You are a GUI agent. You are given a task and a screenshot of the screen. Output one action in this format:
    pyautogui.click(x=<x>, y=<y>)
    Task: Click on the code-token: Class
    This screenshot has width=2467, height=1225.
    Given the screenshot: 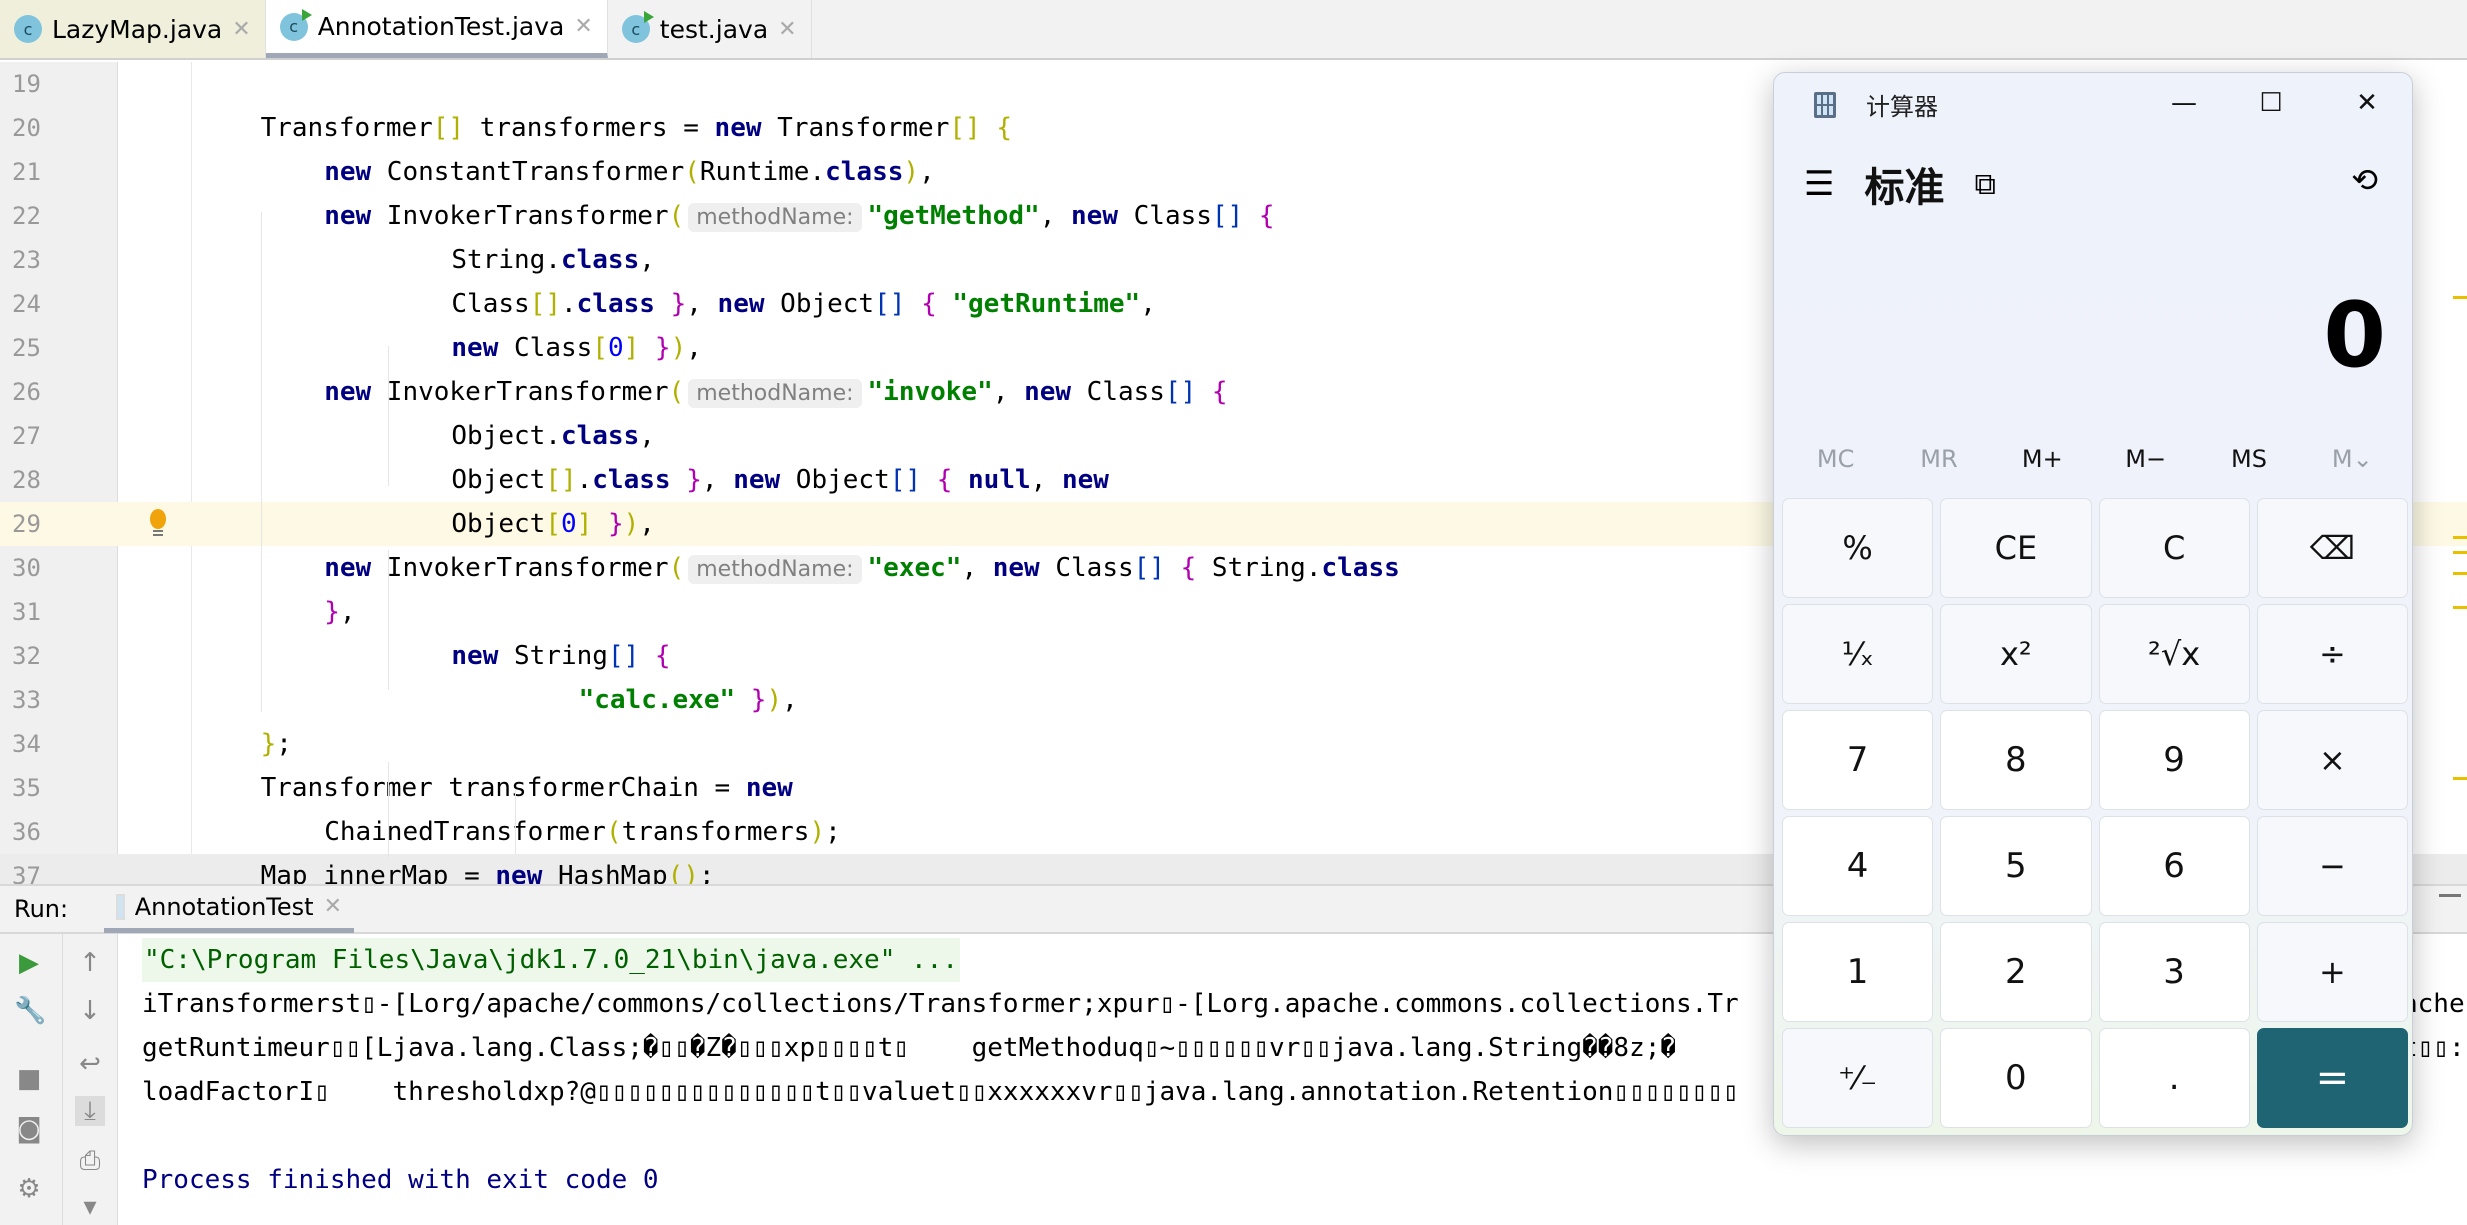 What is the action you would take?
    pyautogui.click(x=1118, y=392)
    